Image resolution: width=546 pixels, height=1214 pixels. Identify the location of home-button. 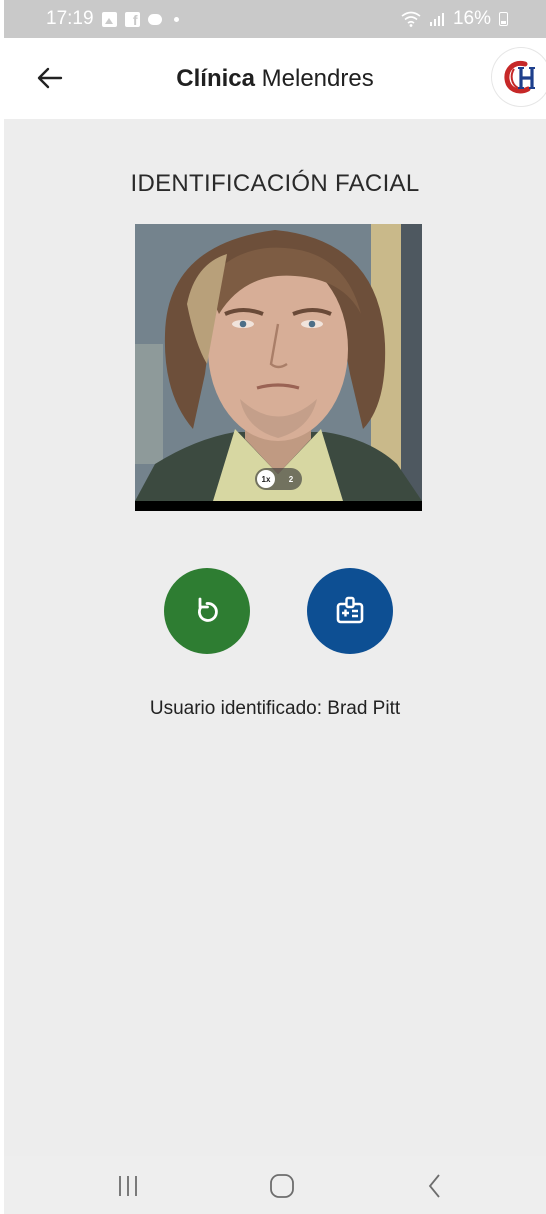
(282, 1186).